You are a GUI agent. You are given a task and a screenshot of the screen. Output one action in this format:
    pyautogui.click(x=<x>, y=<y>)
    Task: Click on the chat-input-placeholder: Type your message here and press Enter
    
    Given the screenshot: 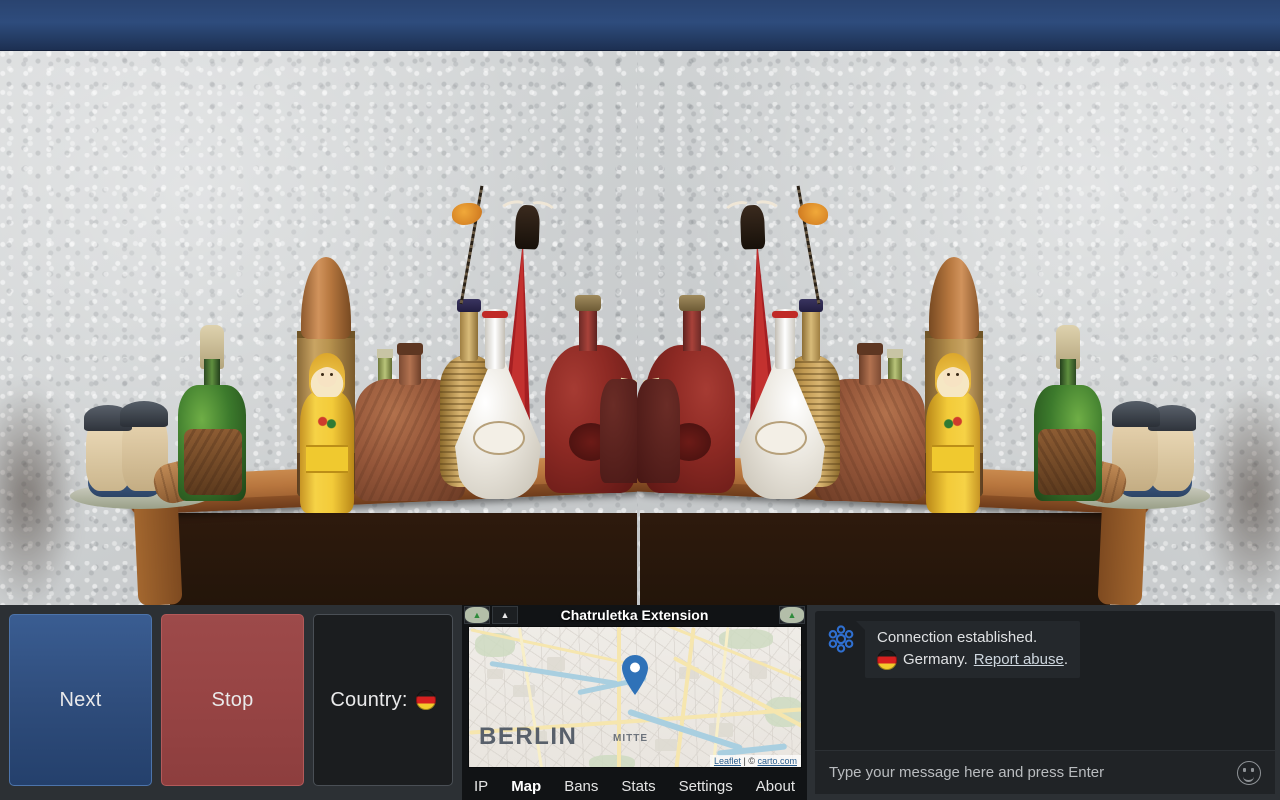 What is the action you would take?
    pyautogui.click(x=1033, y=772)
    